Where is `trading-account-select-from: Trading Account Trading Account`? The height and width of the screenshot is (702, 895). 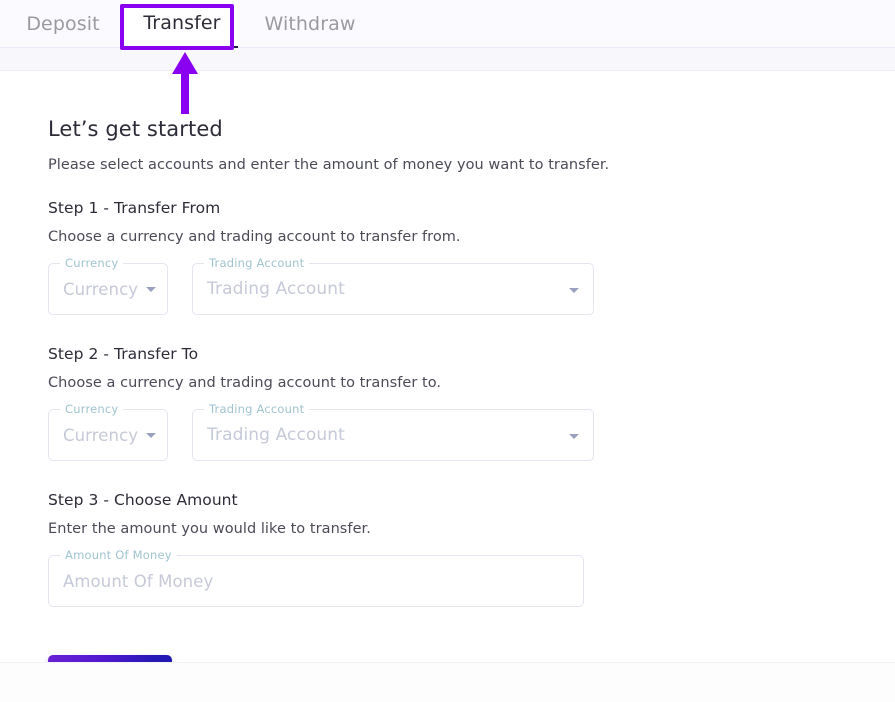
trading-account-select-from: Trading Account Trading Account is located at coordinates (393, 285).